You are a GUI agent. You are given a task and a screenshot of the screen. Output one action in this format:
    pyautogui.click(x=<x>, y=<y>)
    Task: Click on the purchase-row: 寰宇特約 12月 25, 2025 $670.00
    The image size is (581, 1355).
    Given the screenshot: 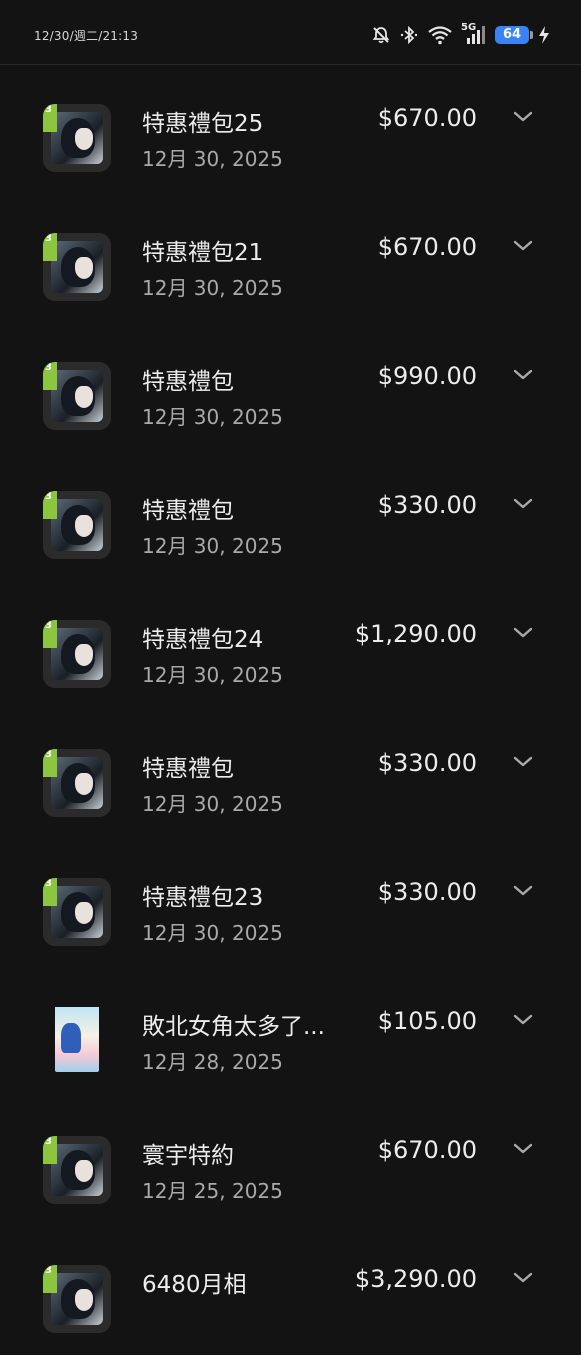 What is the action you would take?
    pyautogui.click(x=290, y=1161)
    